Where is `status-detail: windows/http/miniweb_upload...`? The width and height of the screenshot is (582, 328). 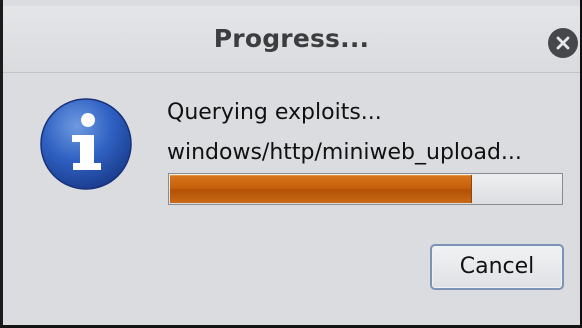
status-detail: windows/http/miniweb_upload... is located at coordinates (344, 152).